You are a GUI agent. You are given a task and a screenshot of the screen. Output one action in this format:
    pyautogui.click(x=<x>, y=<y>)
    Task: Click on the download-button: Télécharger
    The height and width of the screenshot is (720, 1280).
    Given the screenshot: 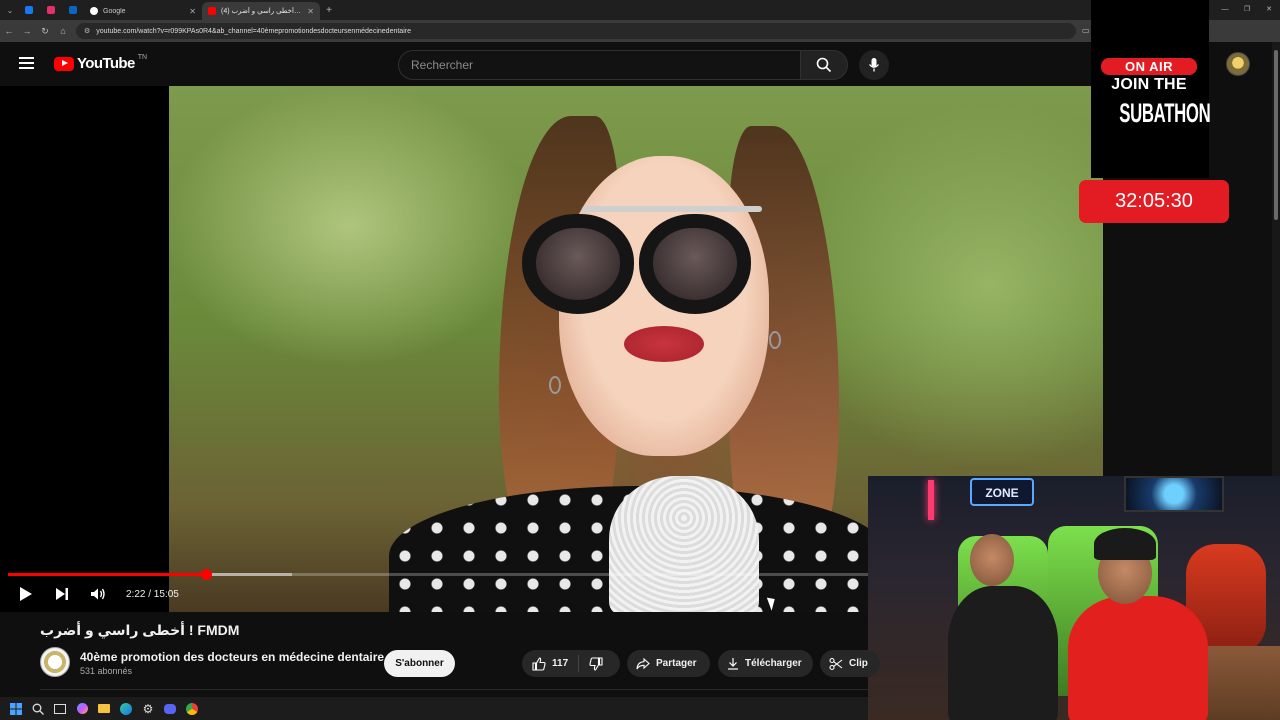 What is the action you would take?
    pyautogui.click(x=765, y=663)
    